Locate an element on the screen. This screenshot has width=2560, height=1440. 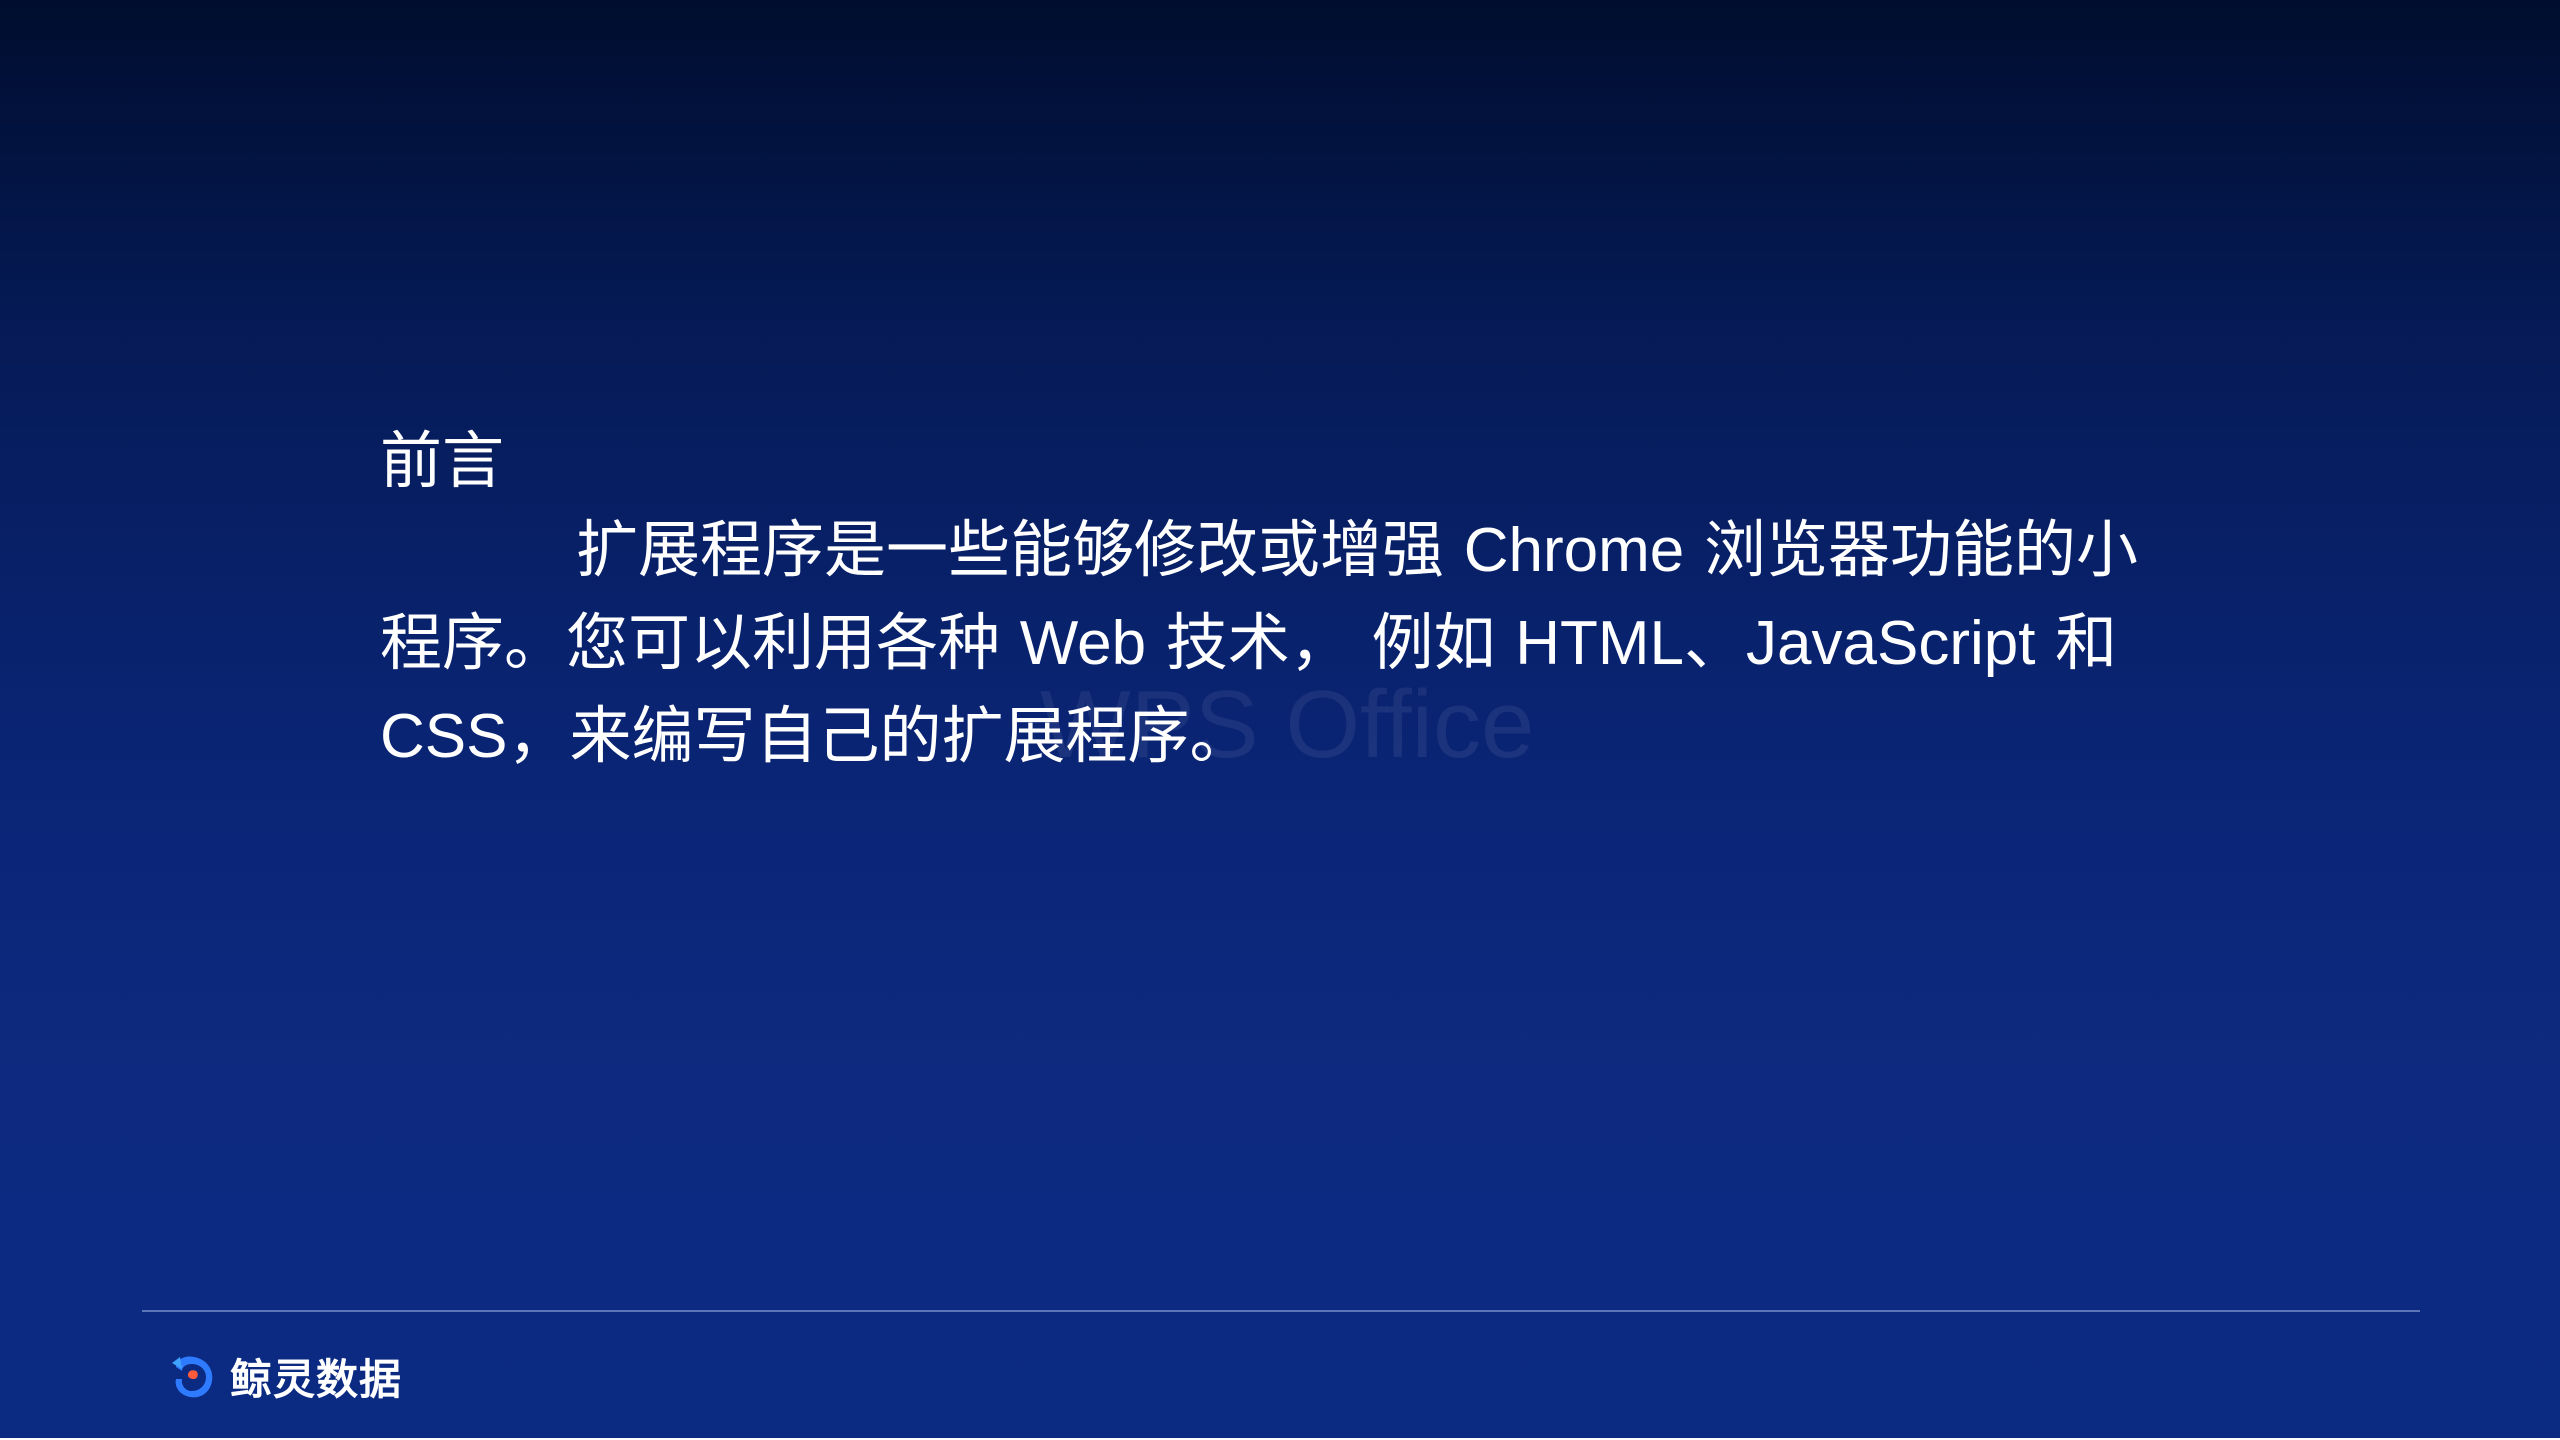
paragraph-term-javascript: JavaScript is located at coordinates (1891, 643).